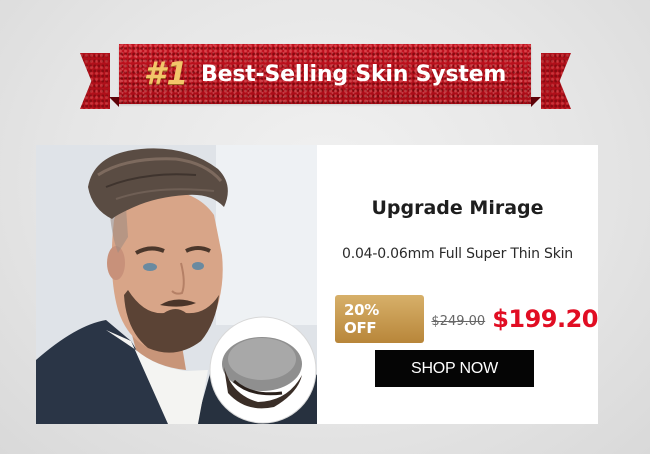 The width and height of the screenshot is (650, 454). Describe the element at coordinates (263, 370) in the screenshot. I see `hair-system-thumbnail` at that location.